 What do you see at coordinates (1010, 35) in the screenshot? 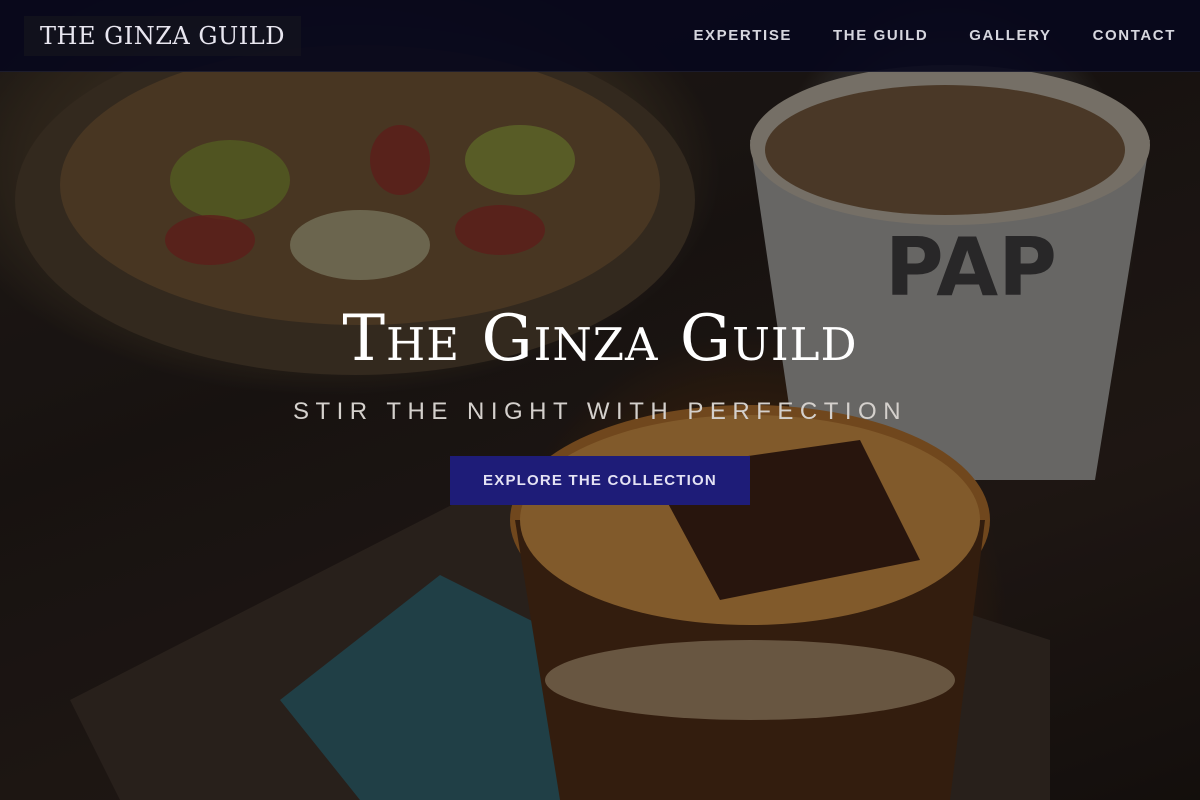
I see `nav-link-gallery: GALLERY` at bounding box center [1010, 35].